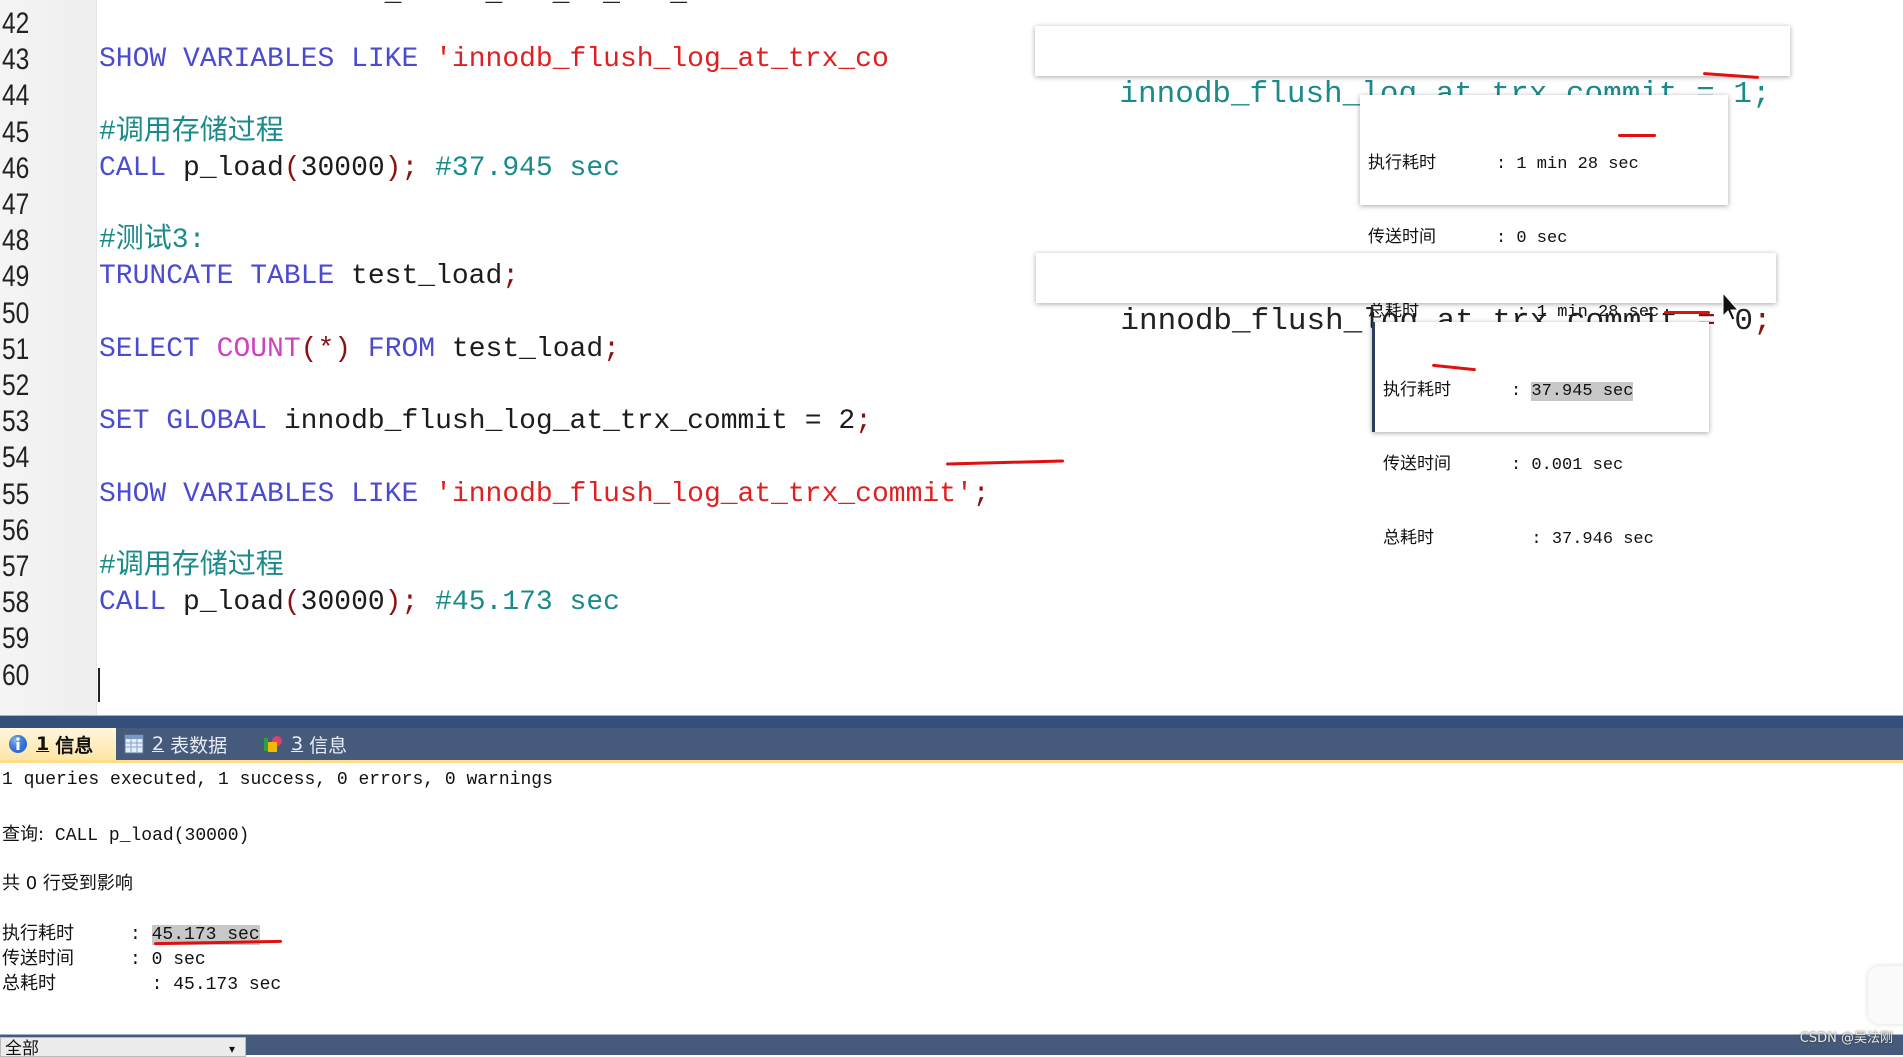 The width and height of the screenshot is (1903, 1057). I want to click on code-token: #45.173 sec, so click(527, 603).